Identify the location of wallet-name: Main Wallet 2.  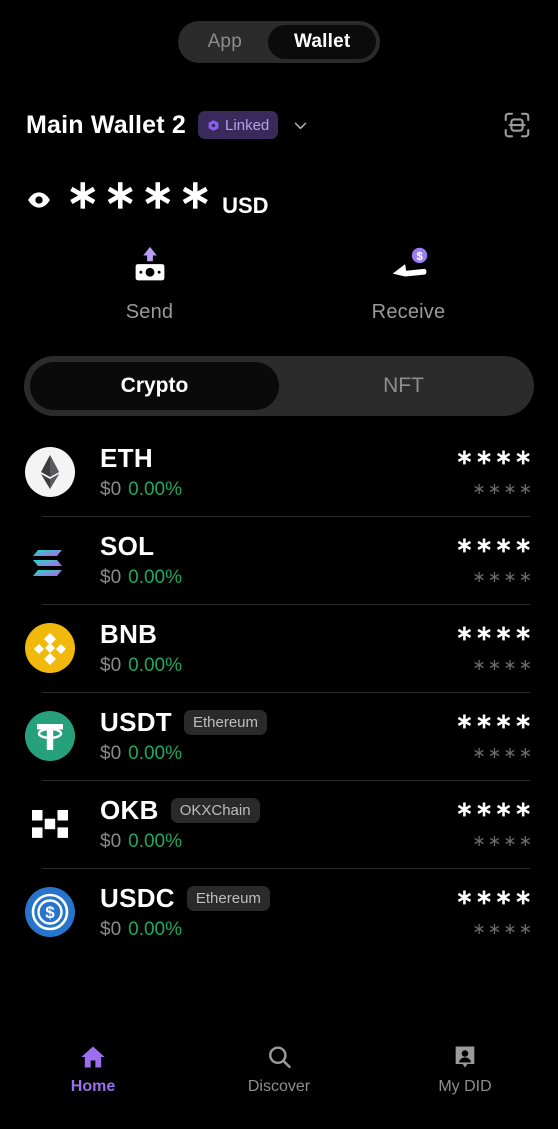
(106, 125).